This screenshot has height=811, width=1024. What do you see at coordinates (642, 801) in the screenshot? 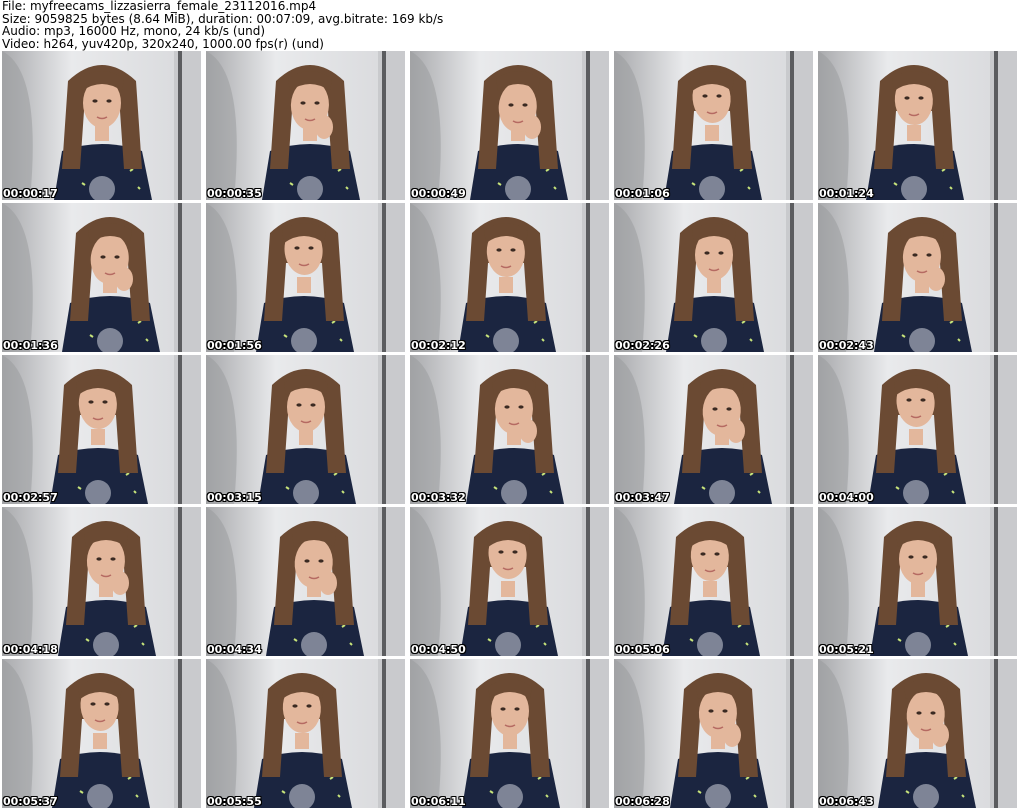
I see `timestamp-label: 00:06:28` at bounding box center [642, 801].